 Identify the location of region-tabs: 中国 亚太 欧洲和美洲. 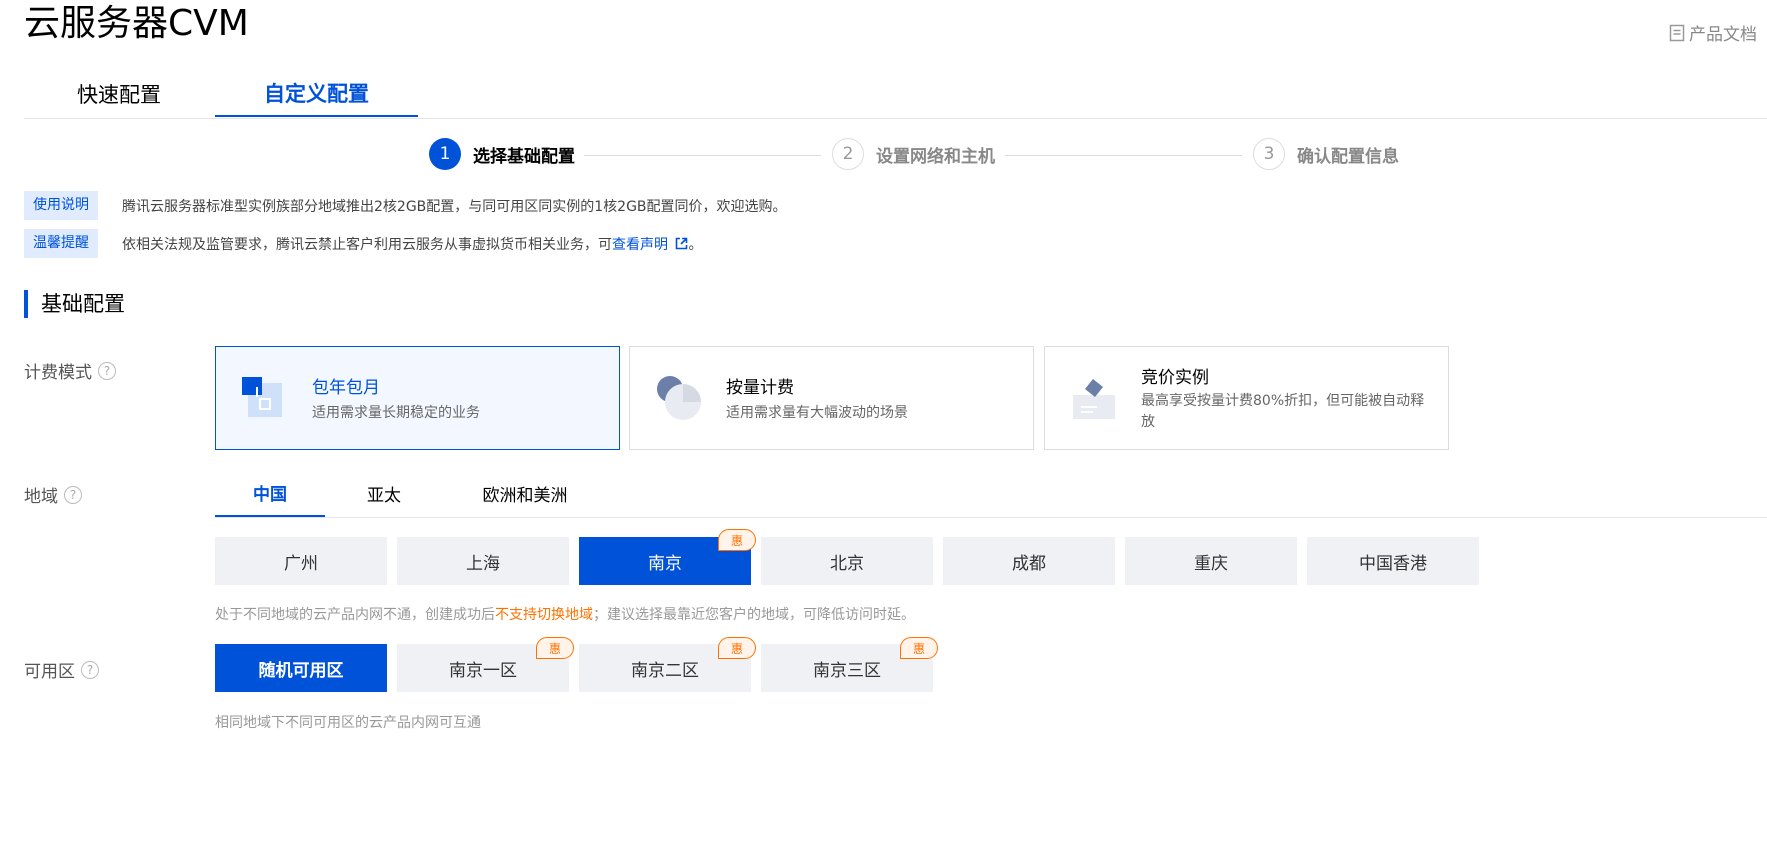
(991, 494).